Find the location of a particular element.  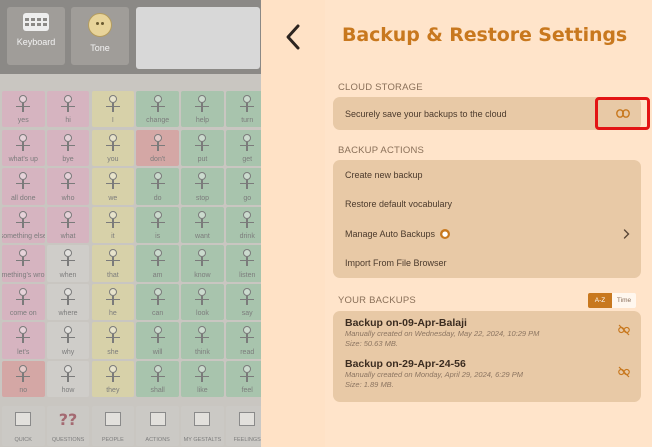

vocab-word: they is located at coordinates (113, 391).